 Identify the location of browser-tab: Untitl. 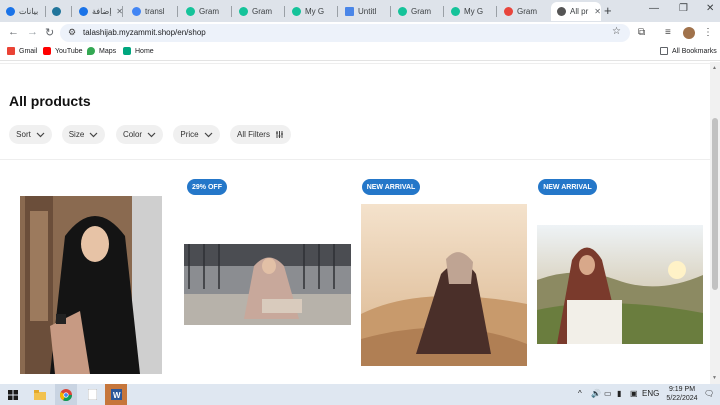
(365, 11).